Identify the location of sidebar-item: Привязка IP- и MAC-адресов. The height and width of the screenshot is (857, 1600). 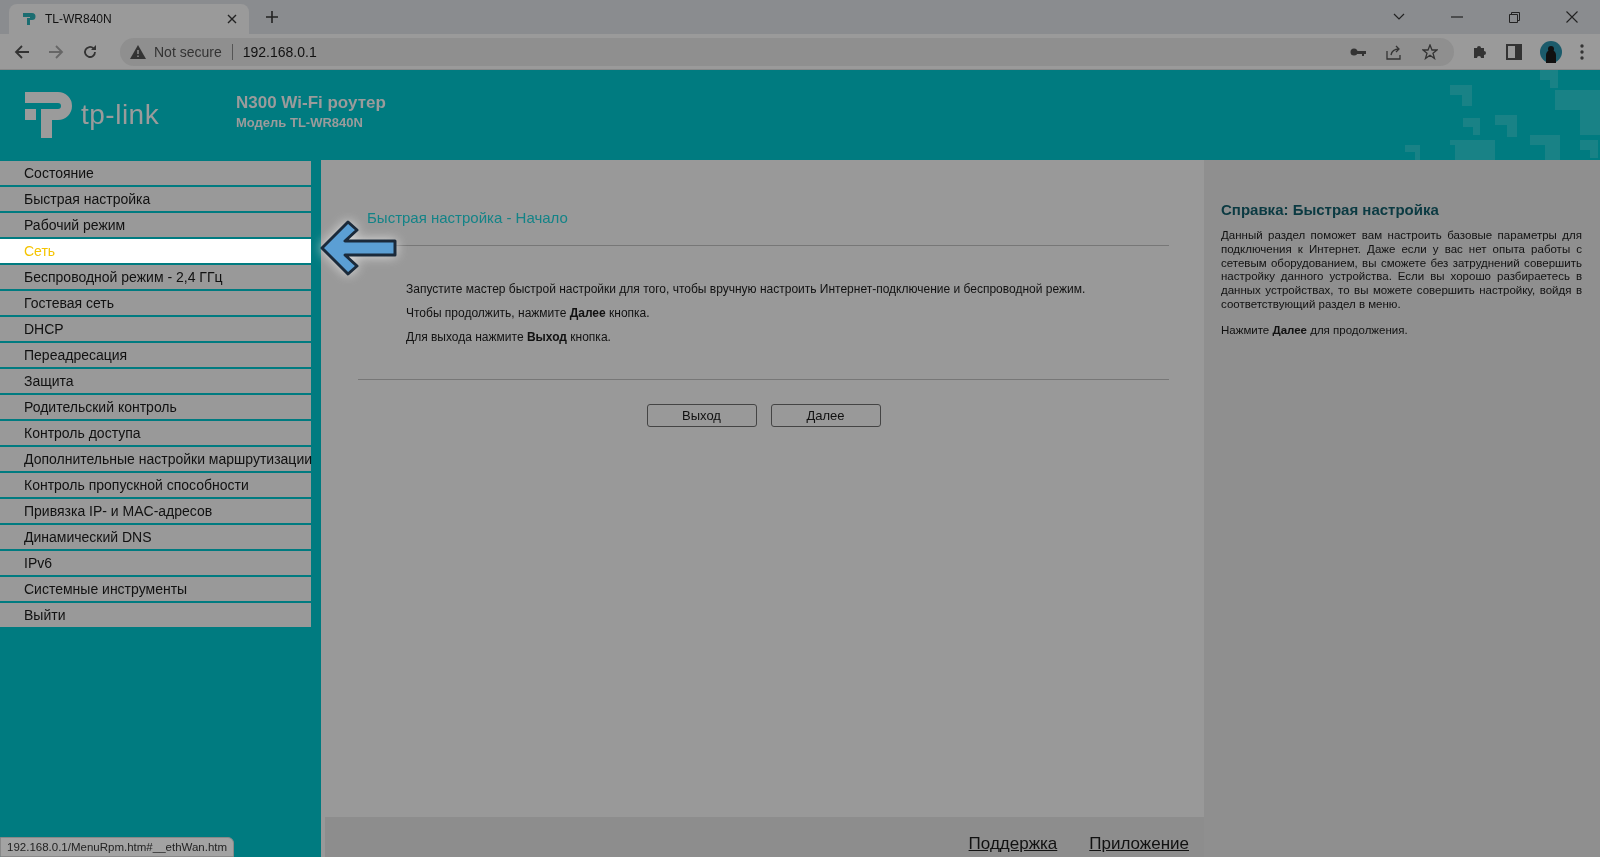
(155, 511).